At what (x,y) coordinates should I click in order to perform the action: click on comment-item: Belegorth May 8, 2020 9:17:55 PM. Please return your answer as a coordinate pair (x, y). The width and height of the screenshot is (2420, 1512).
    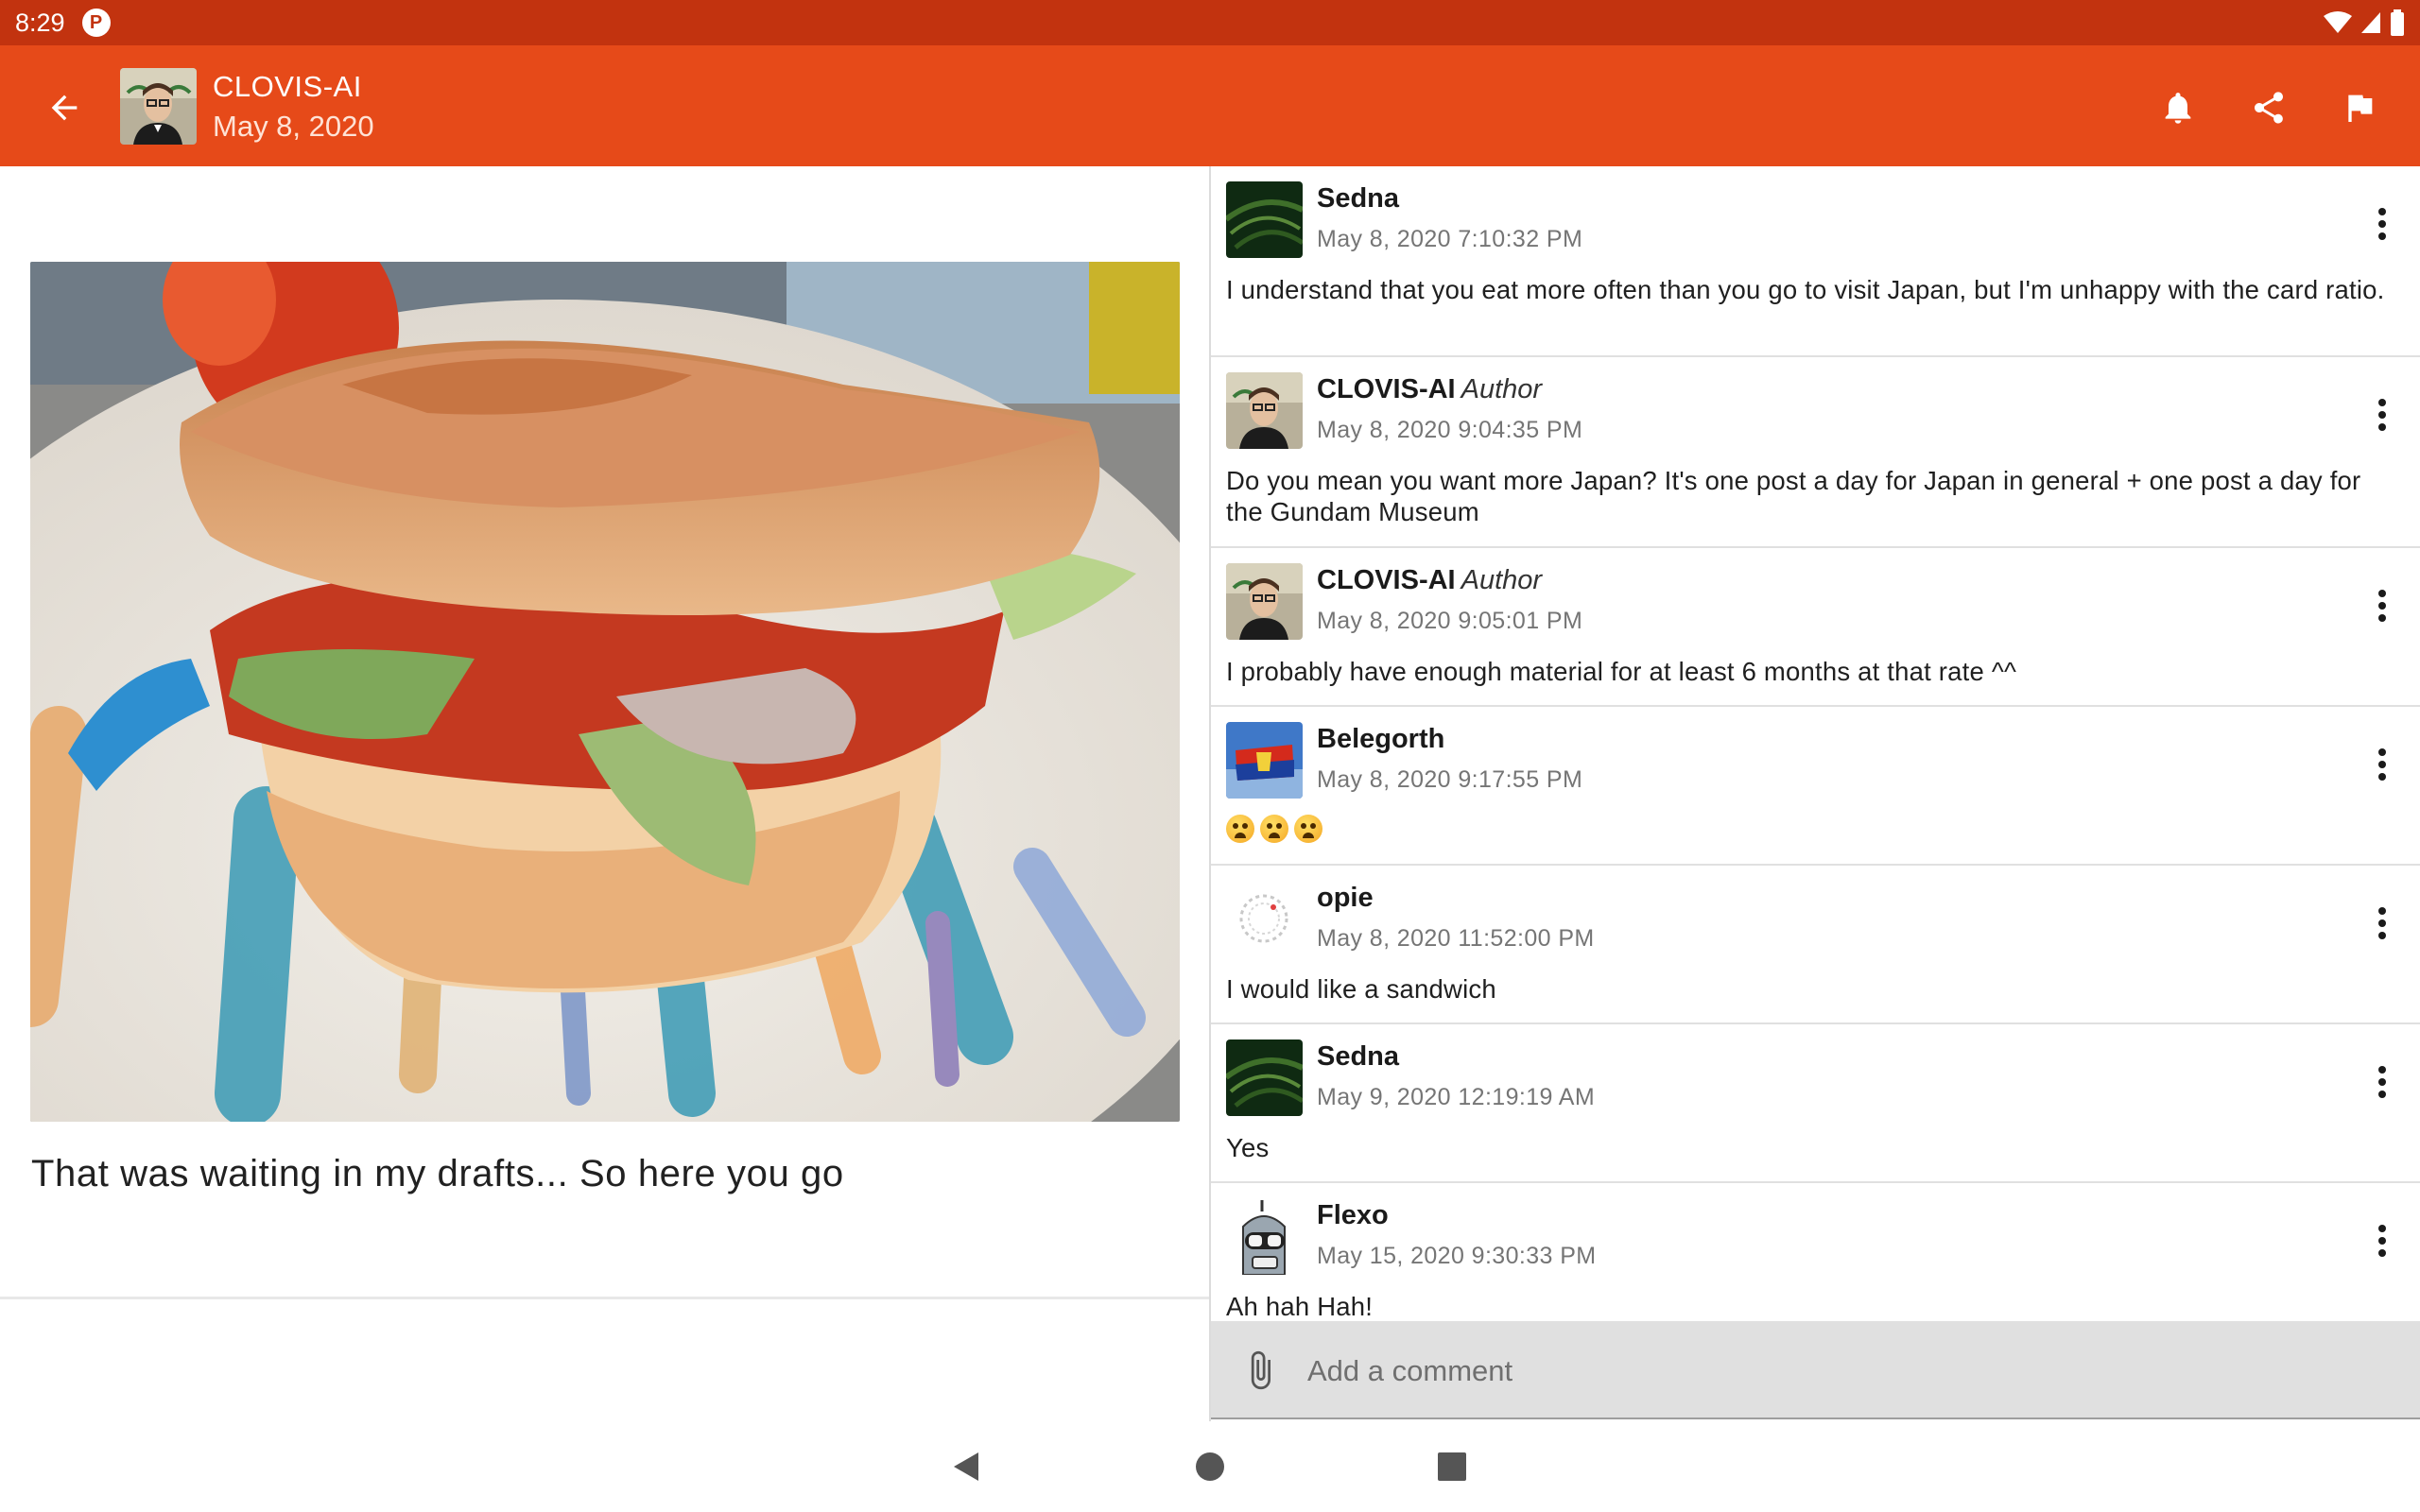
    Looking at the image, I should click on (1815, 786).